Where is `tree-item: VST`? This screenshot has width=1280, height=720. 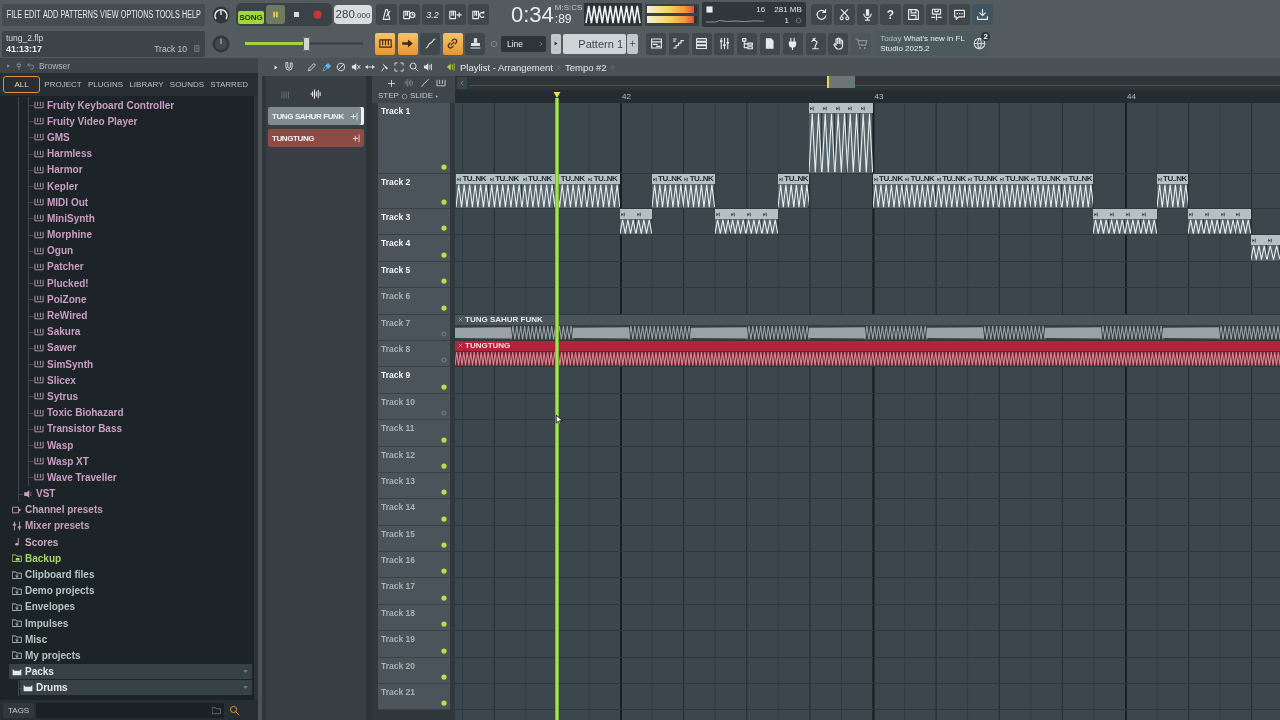
tree-item: VST is located at coordinates (39, 494).